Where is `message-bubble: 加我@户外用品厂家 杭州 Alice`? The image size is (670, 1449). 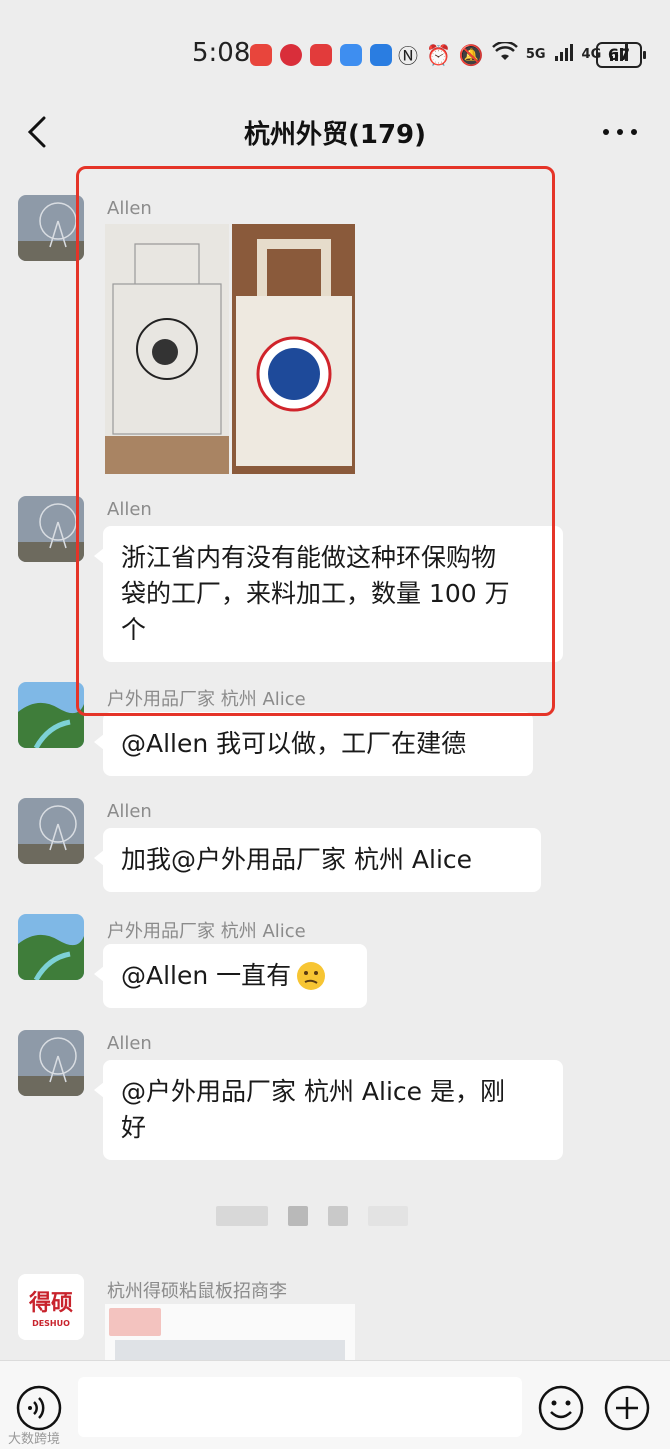 message-bubble: 加我@户外用品厂家 杭州 Alice is located at coordinates (317, 860).